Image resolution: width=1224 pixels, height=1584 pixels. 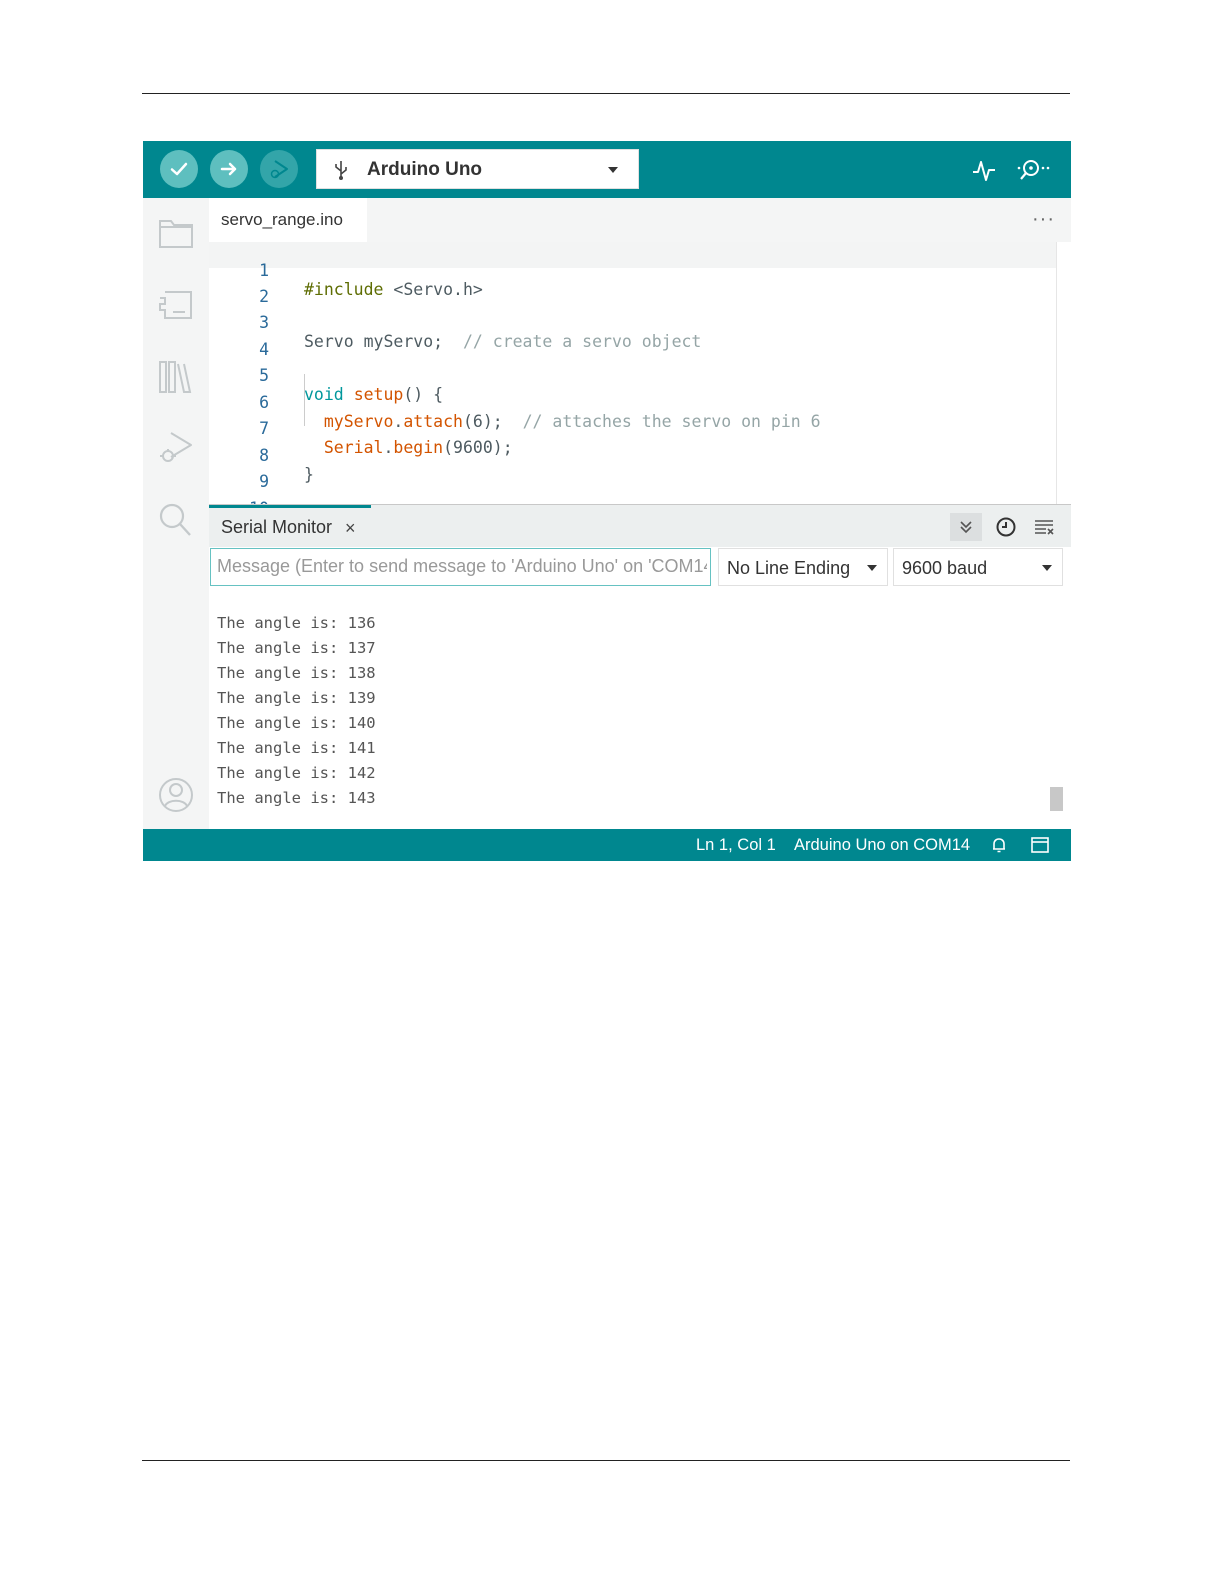 What do you see at coordinates (1043, 219) in the screenshot?
I see `more-options-icon: ···` at bounding box center [1043, 219].